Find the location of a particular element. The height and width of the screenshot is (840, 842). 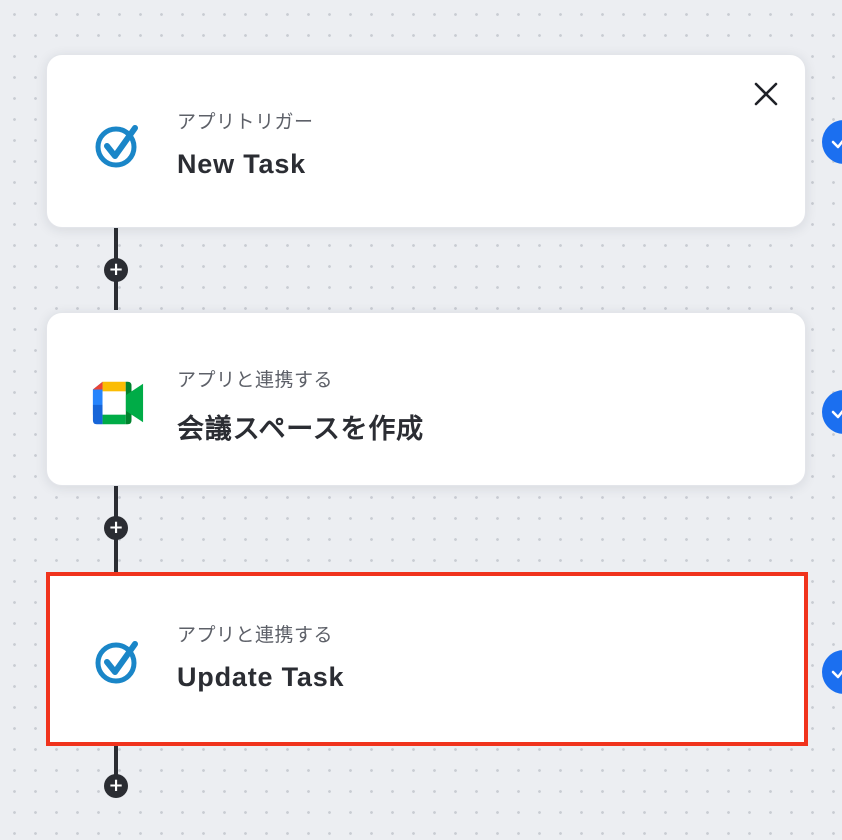

google-meet-icon is located at coordinates (118, 403).